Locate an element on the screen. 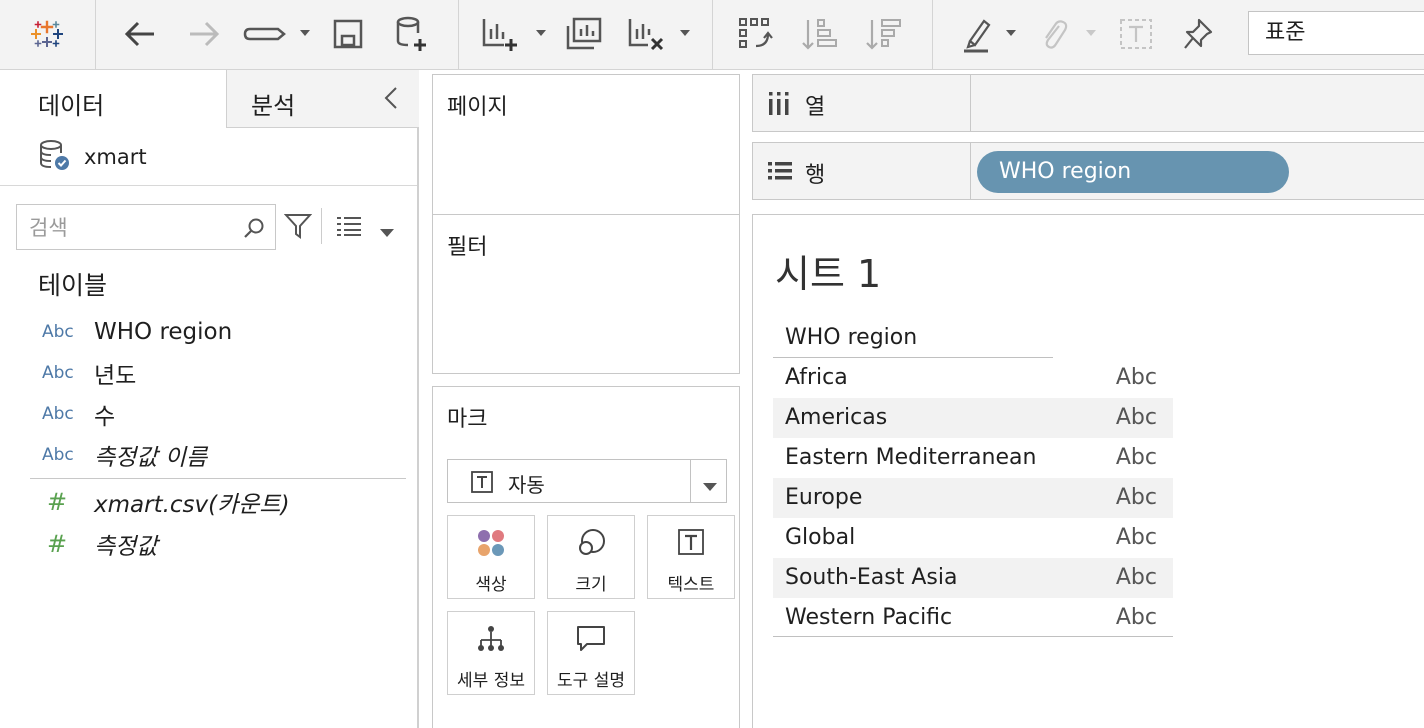 This screenshot has width=1424, height=728. field-item-record-count: # xmart.csv(카운트) is located at coordinates (200, 502).